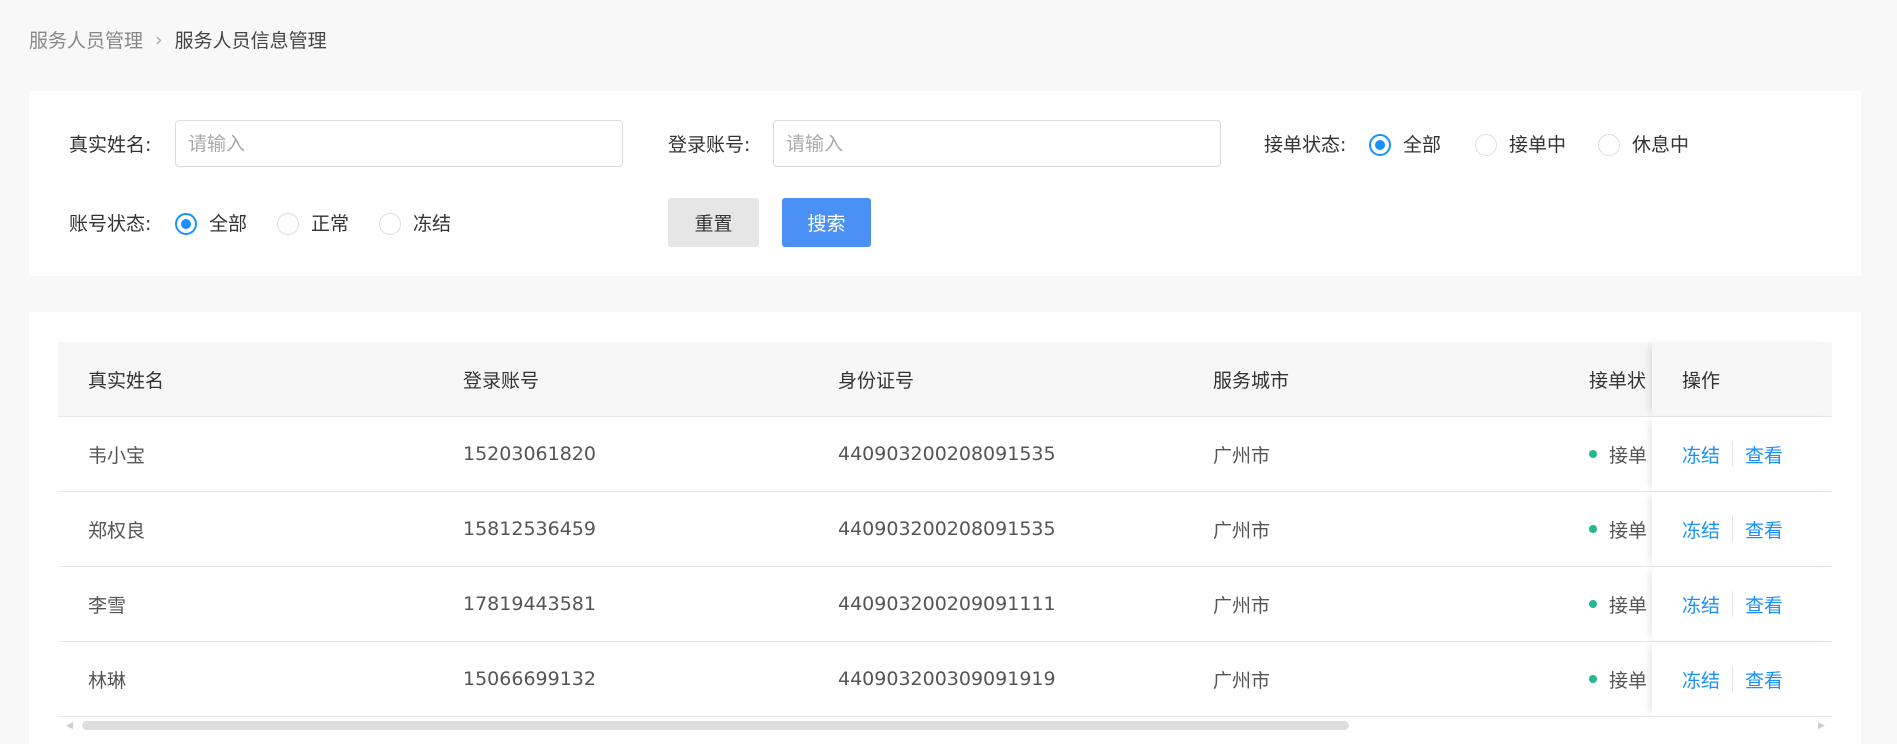 The height and width of the screenshot is (744, 1897). What do you see at coordinates (529, 604) in the screenshot?
I see `cell-account: 17819443581` at bounding box center [529, 604].